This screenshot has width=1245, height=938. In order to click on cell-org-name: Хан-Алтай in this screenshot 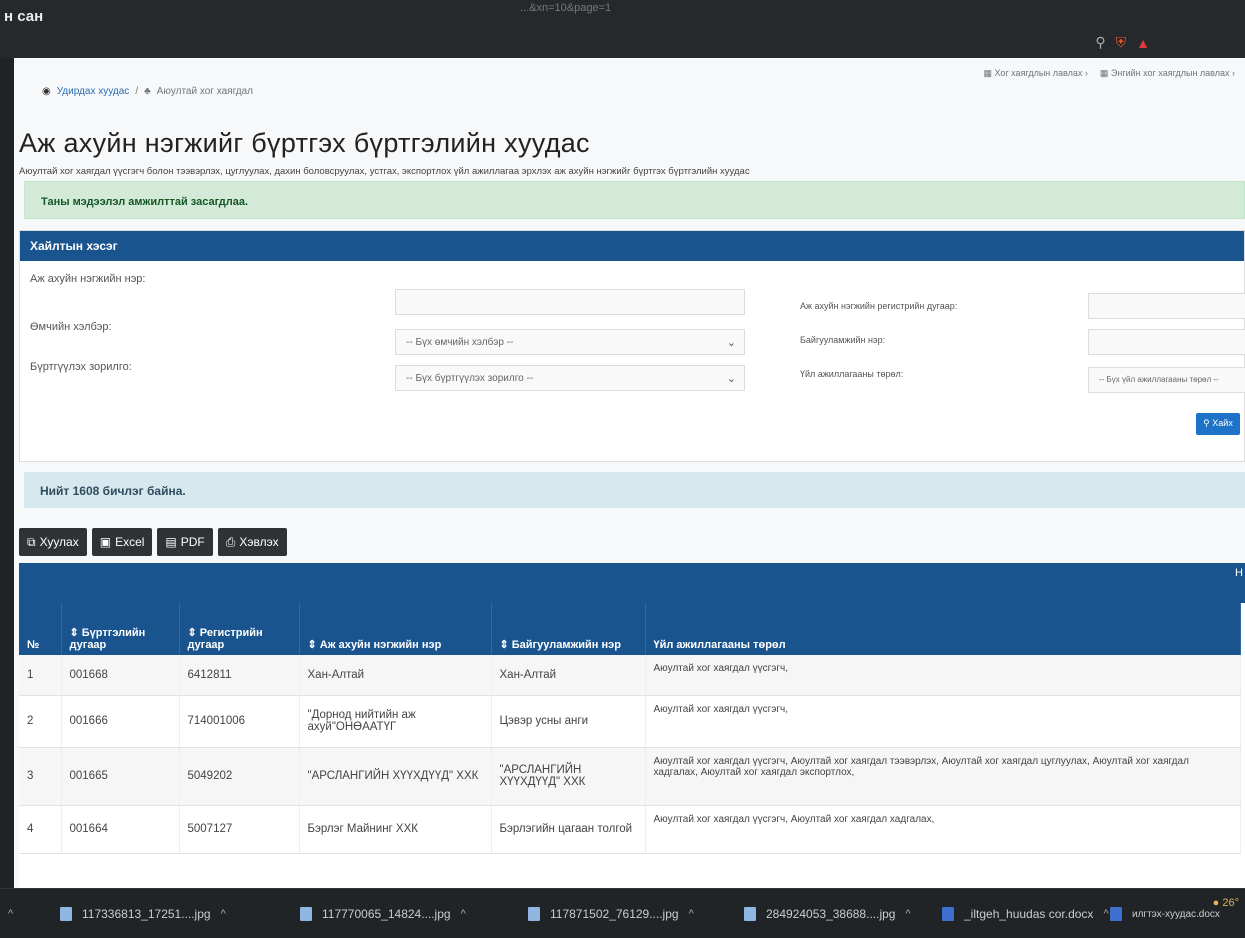, I will do `click(395, 675)`.